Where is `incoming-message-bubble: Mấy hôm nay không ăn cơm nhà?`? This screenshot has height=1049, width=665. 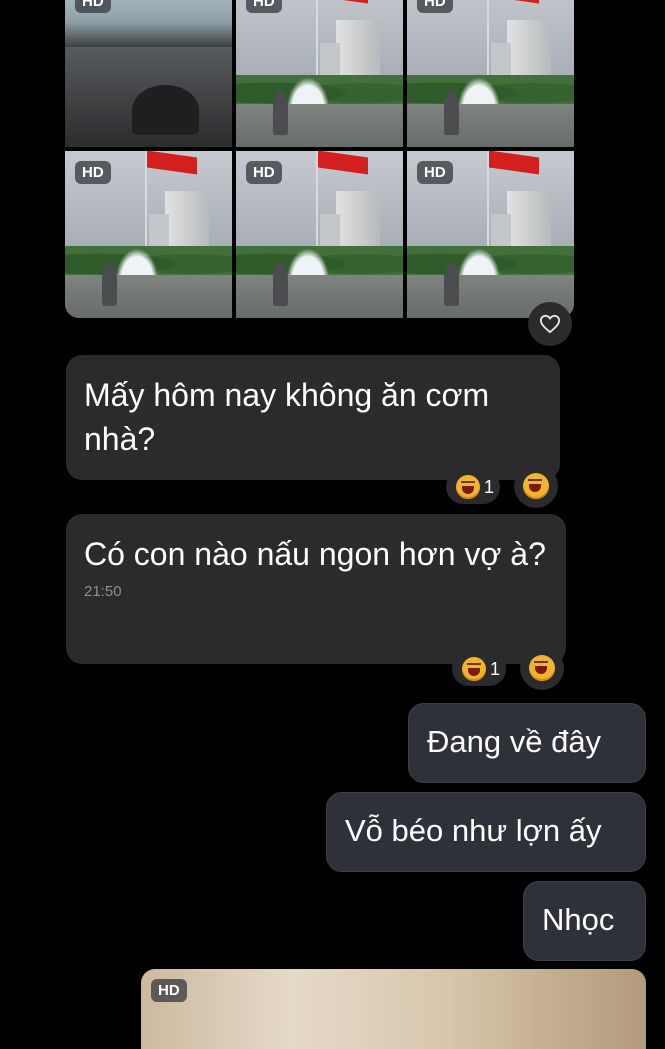 incoming-message-bubble: Mấy hôm nay không ăn cơm nhà? is located at coordinates (313, 417).